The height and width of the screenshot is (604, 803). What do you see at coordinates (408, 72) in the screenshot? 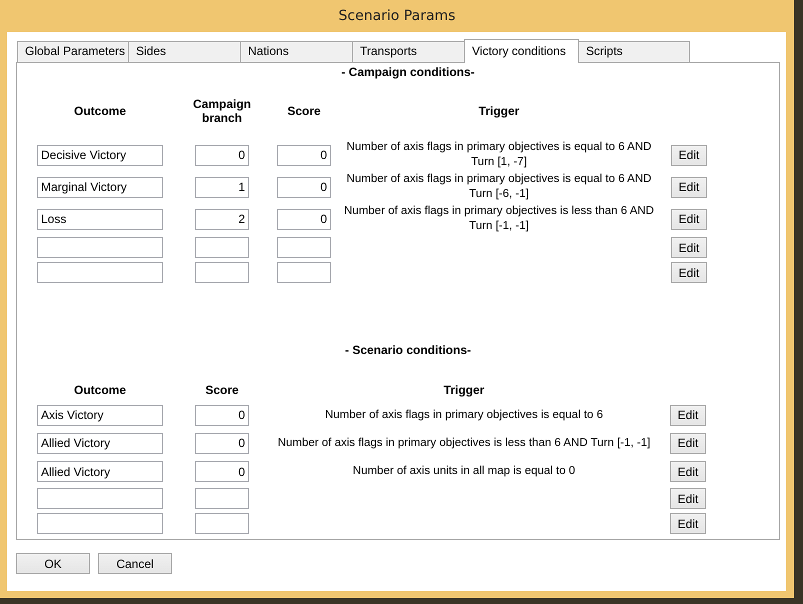
I see `section-heading: - Campaign conditions-` at bounding box center [408, 72].